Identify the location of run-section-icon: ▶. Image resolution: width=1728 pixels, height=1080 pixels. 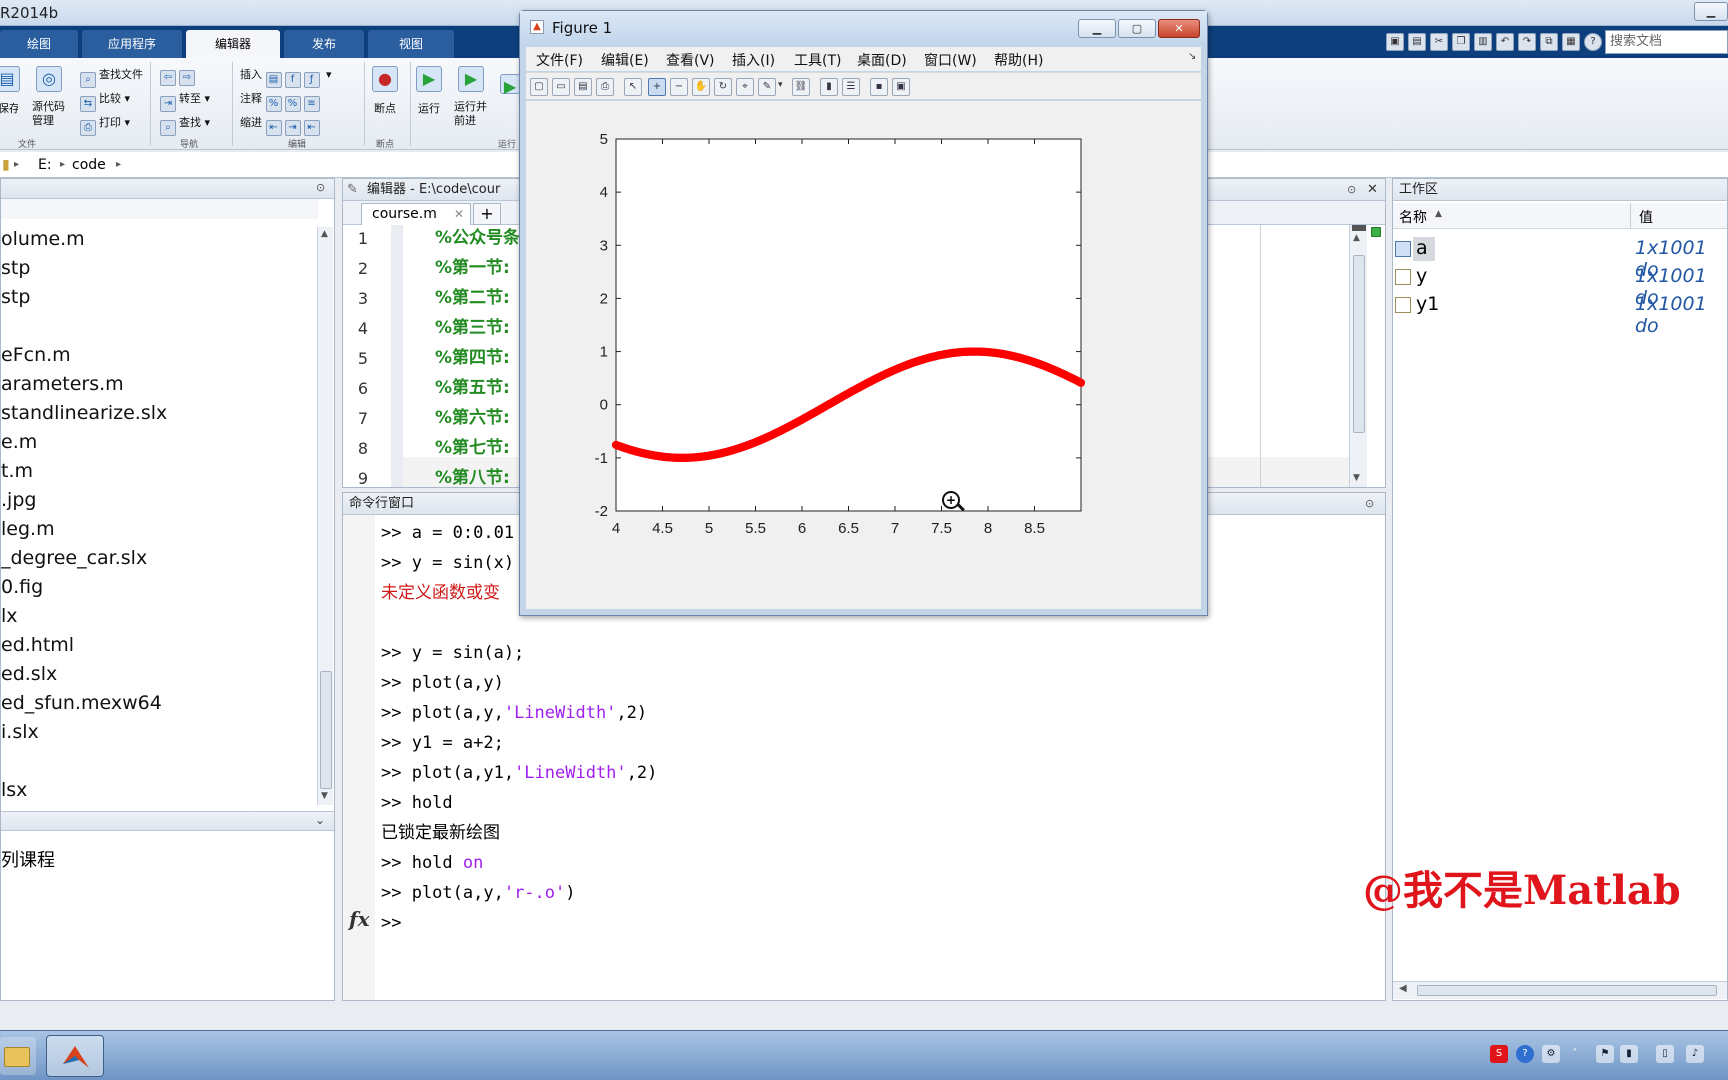
(510, 85).